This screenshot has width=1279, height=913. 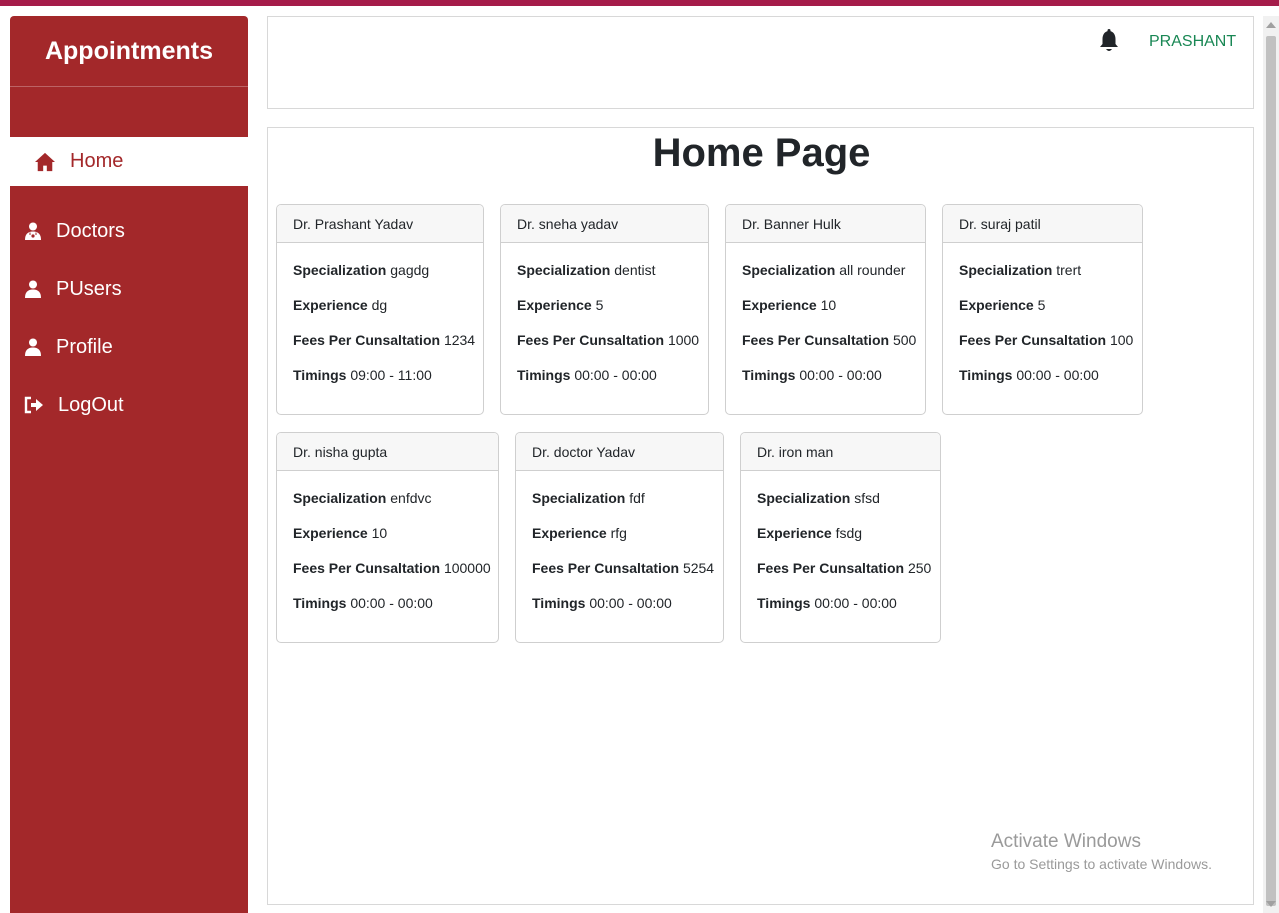 What do you see at coordinates (129, 161) in the screenshot?
I see `sidebar-item-home: Home` at bounding box center [129, 161].